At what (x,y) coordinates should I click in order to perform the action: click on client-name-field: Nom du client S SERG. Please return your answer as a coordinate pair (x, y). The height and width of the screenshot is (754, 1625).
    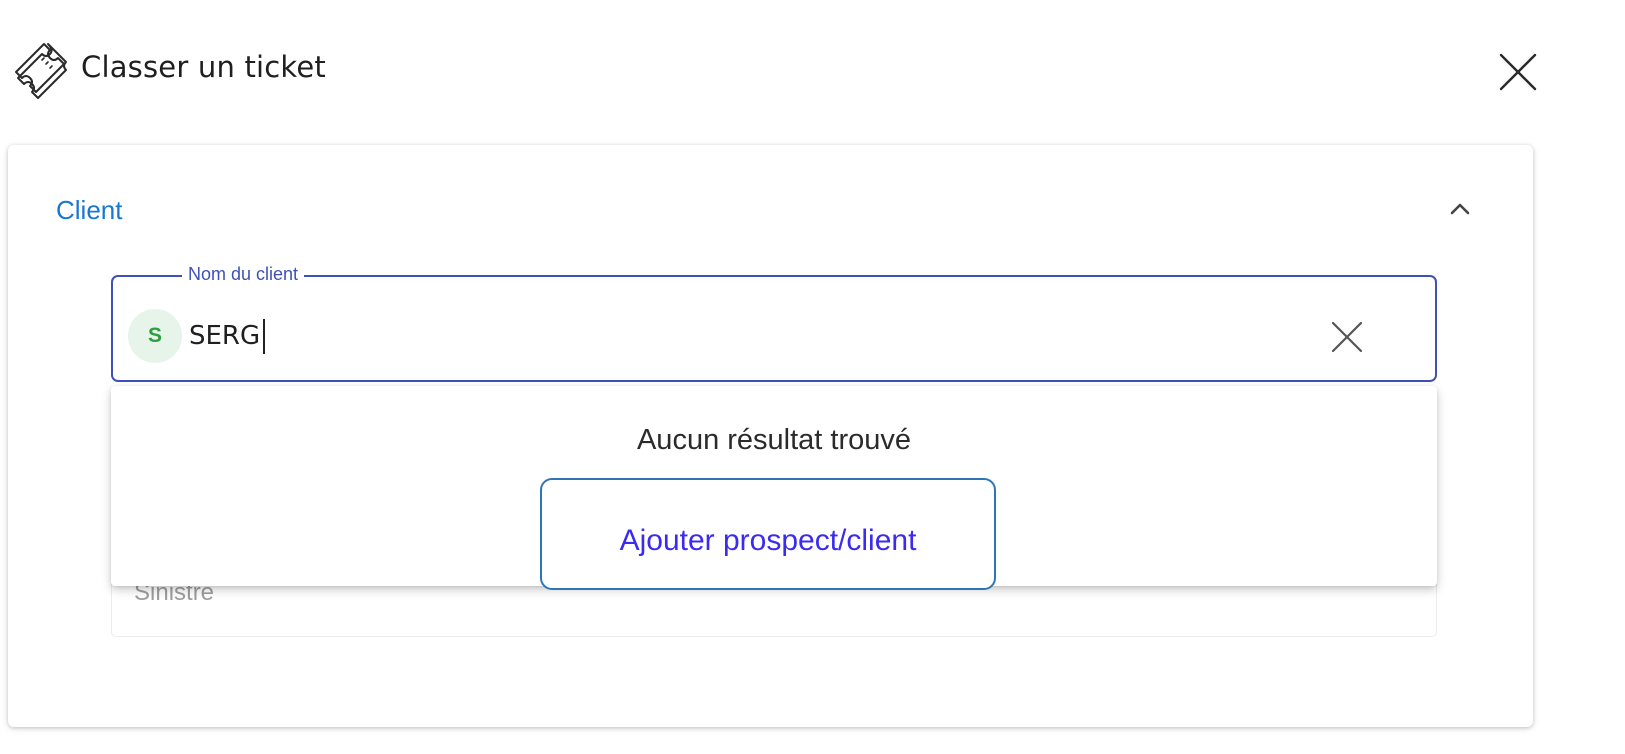
    Looking at the image, I should click on (774, 322).